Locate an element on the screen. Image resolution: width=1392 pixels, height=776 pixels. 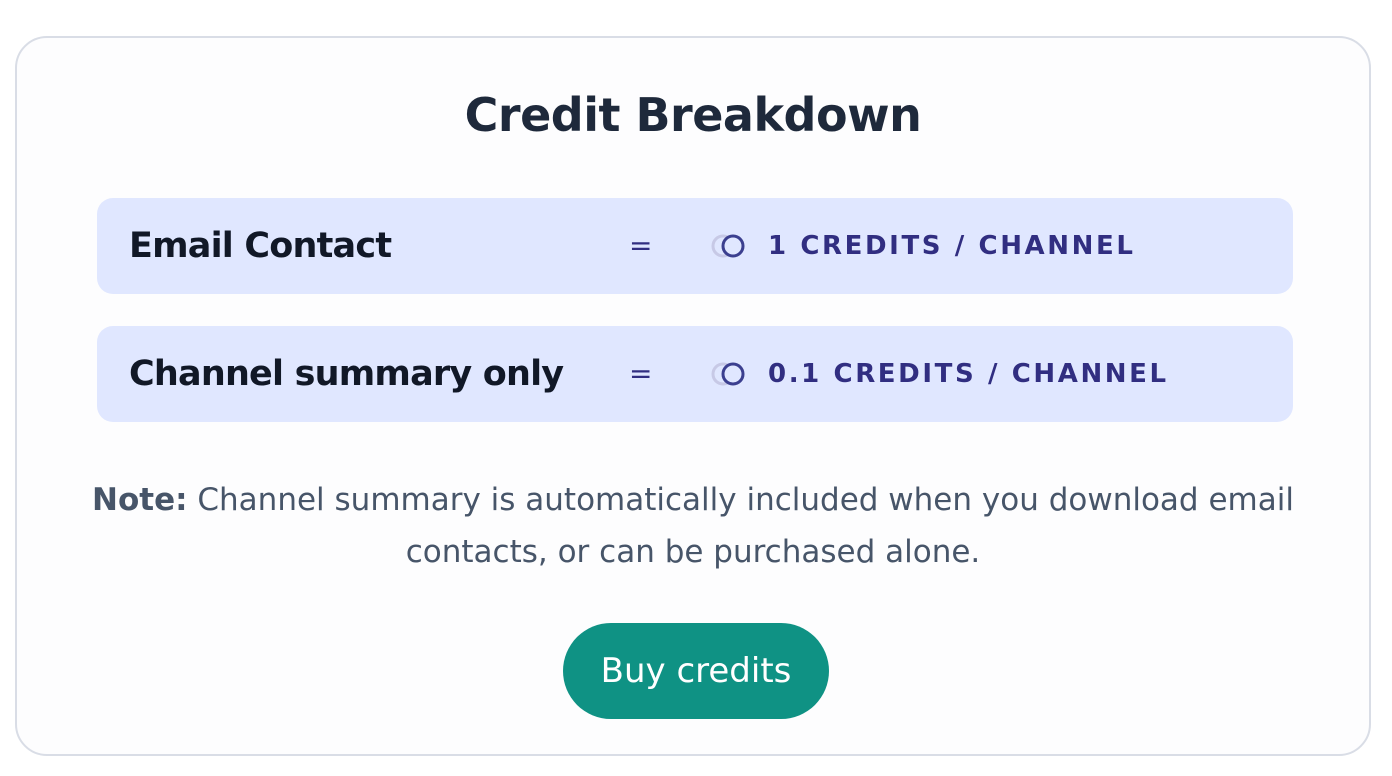
row-label: Email Contact is located at coordinates (260, 246).